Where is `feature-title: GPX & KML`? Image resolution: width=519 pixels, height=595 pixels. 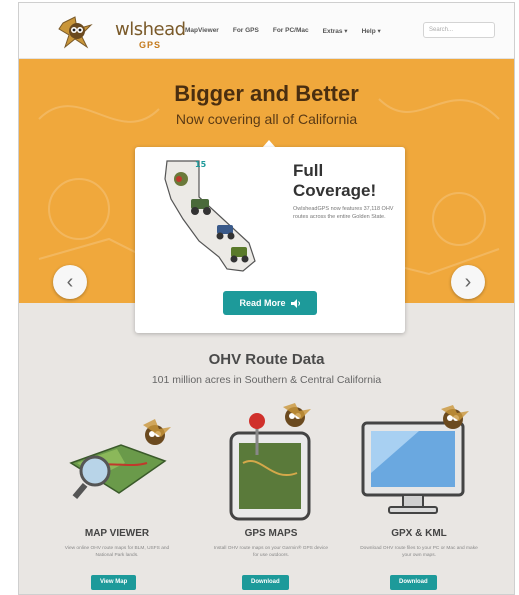 feature-title: GPX & KML is located at coordinates (419, 533).